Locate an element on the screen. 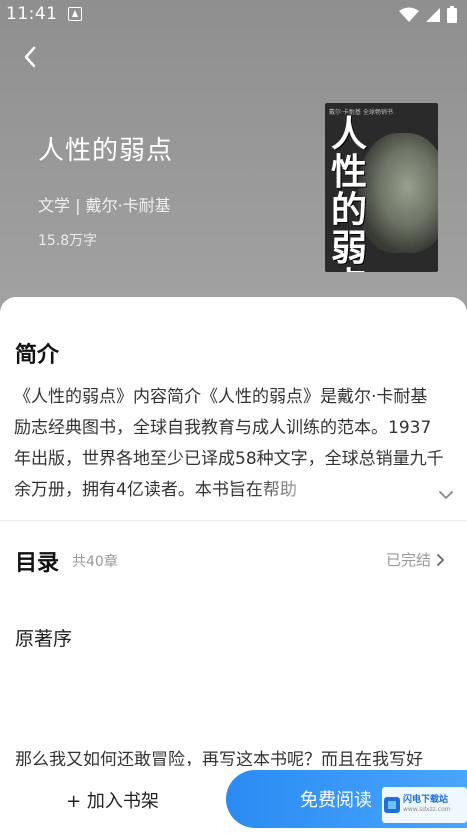 This screenshot has width=467, height=833. back-arrow-icon is located at coordinates (30, 57).